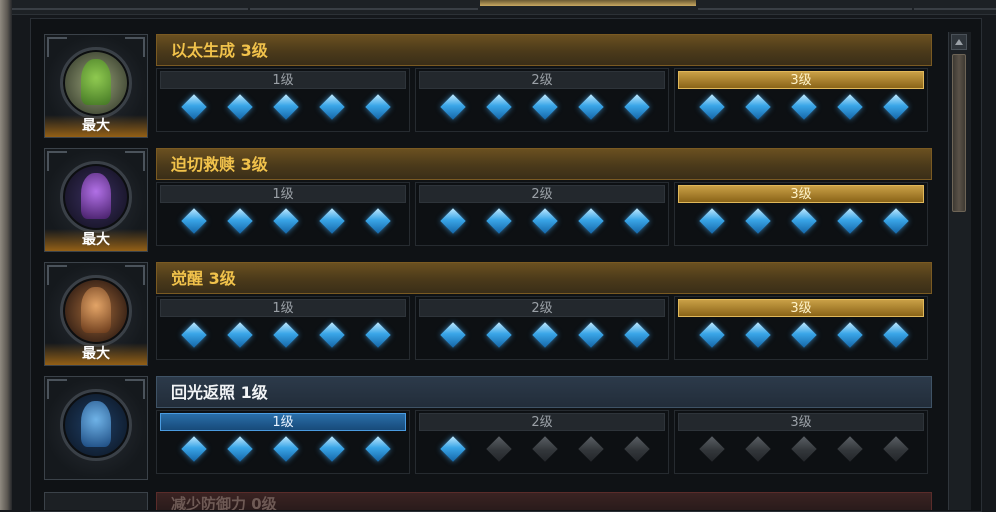 This screenshot has height=512, width=996. I want to click on skill-card-partial: 减少防御力 0级, so click(488, 501).